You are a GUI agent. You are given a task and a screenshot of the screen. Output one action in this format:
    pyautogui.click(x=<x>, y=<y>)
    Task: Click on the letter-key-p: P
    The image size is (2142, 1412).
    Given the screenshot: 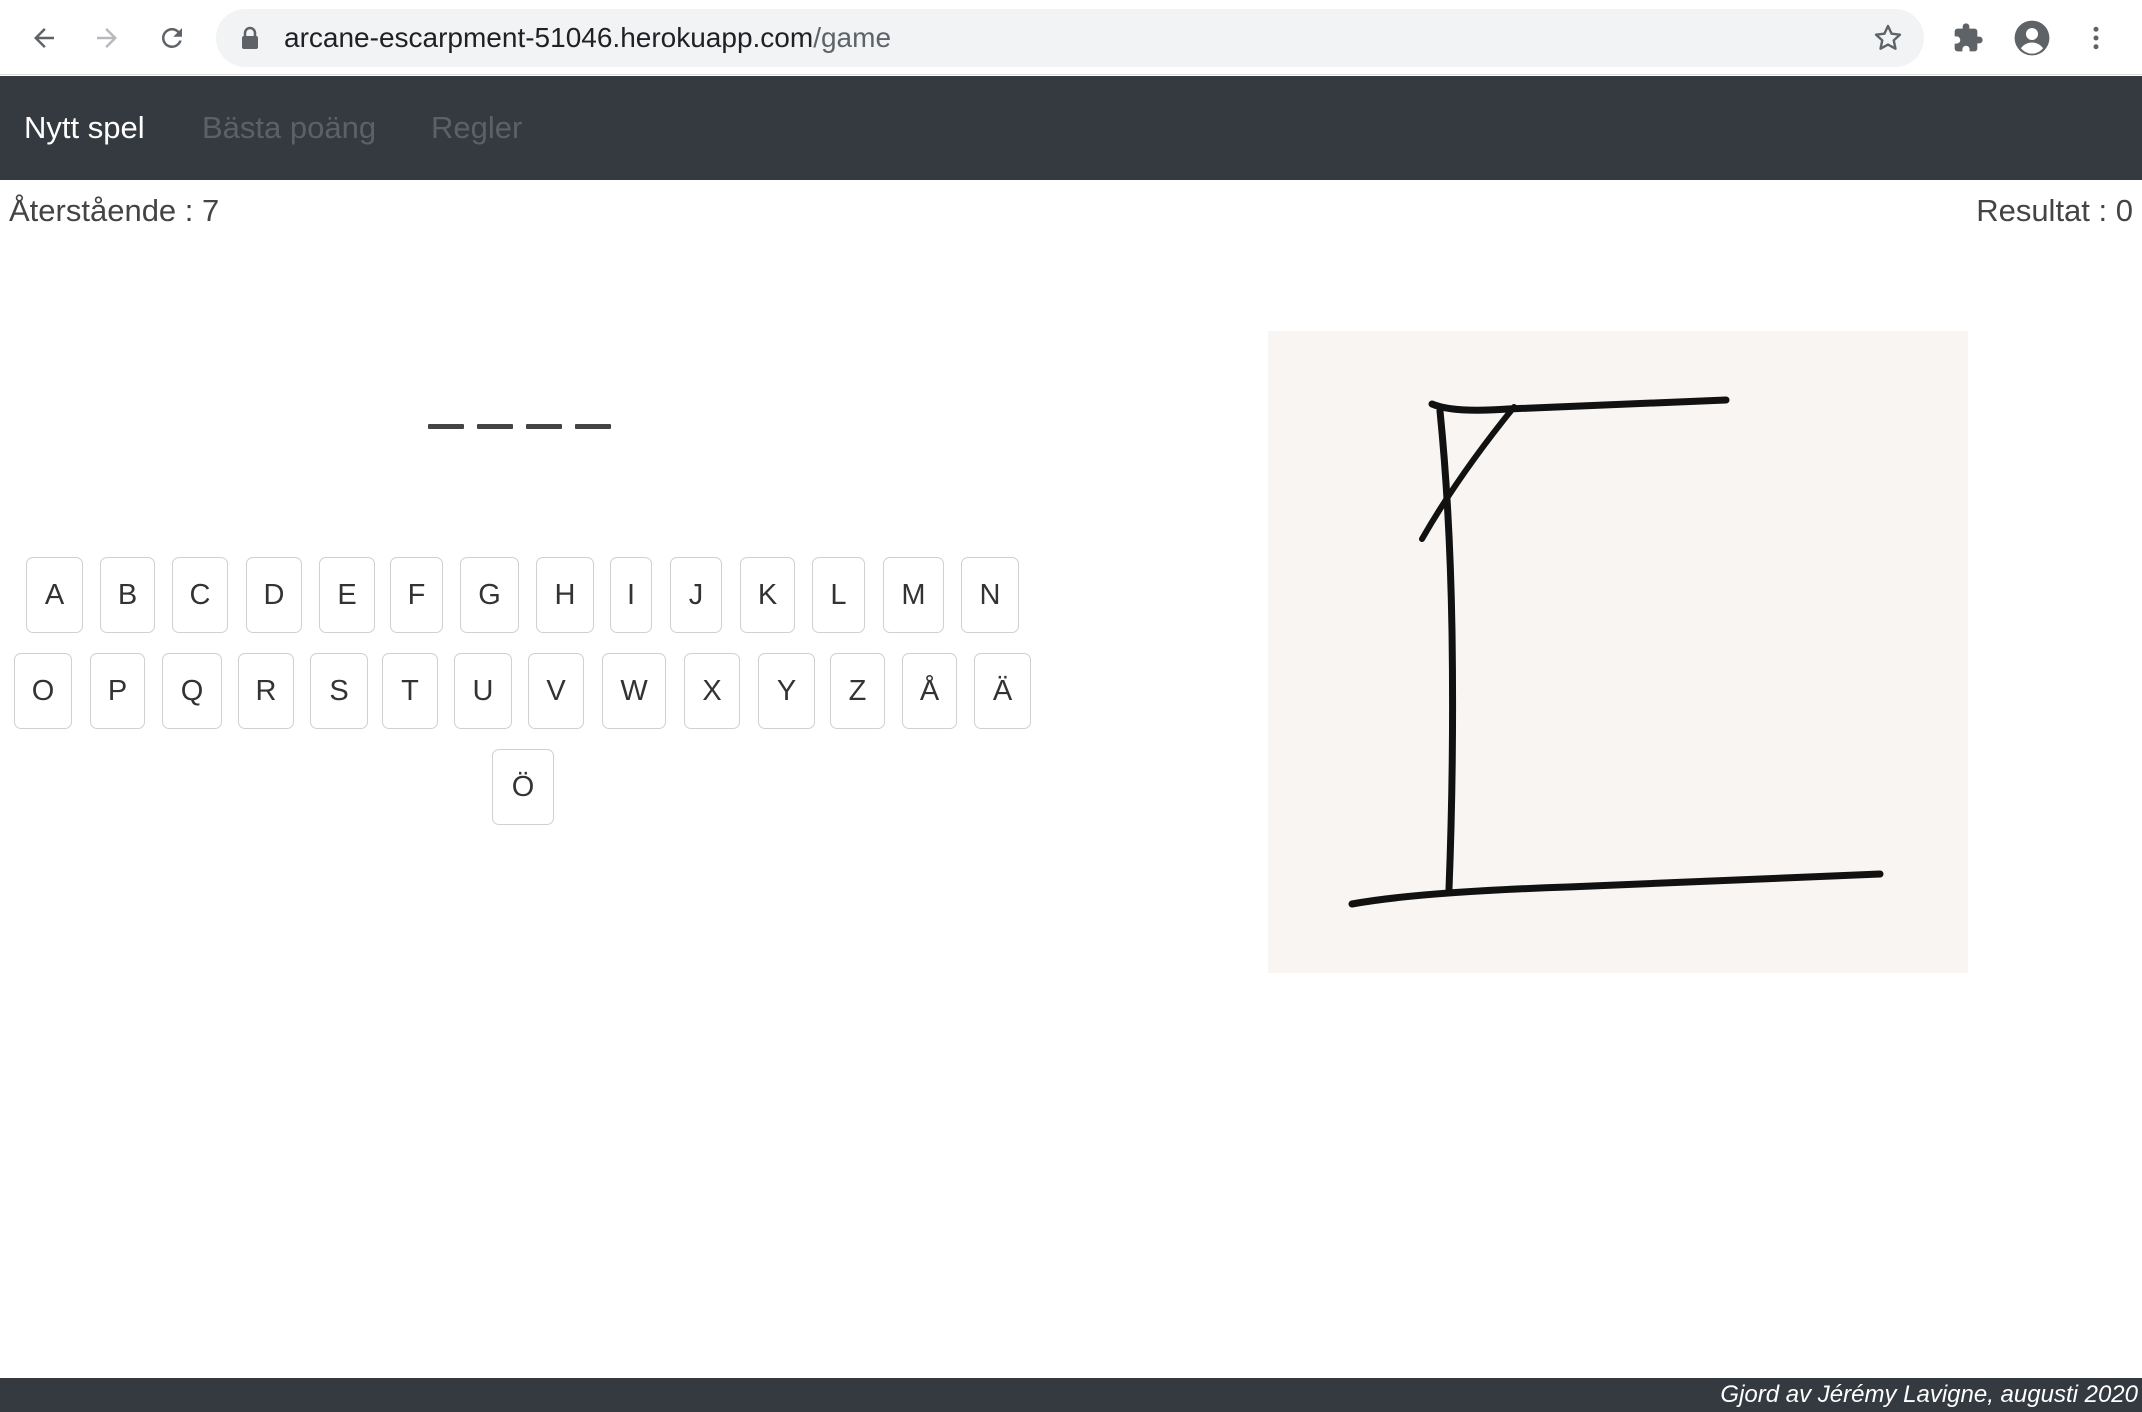 What is the action you would take?
    pyautogui.click(x=117, y=691)
    